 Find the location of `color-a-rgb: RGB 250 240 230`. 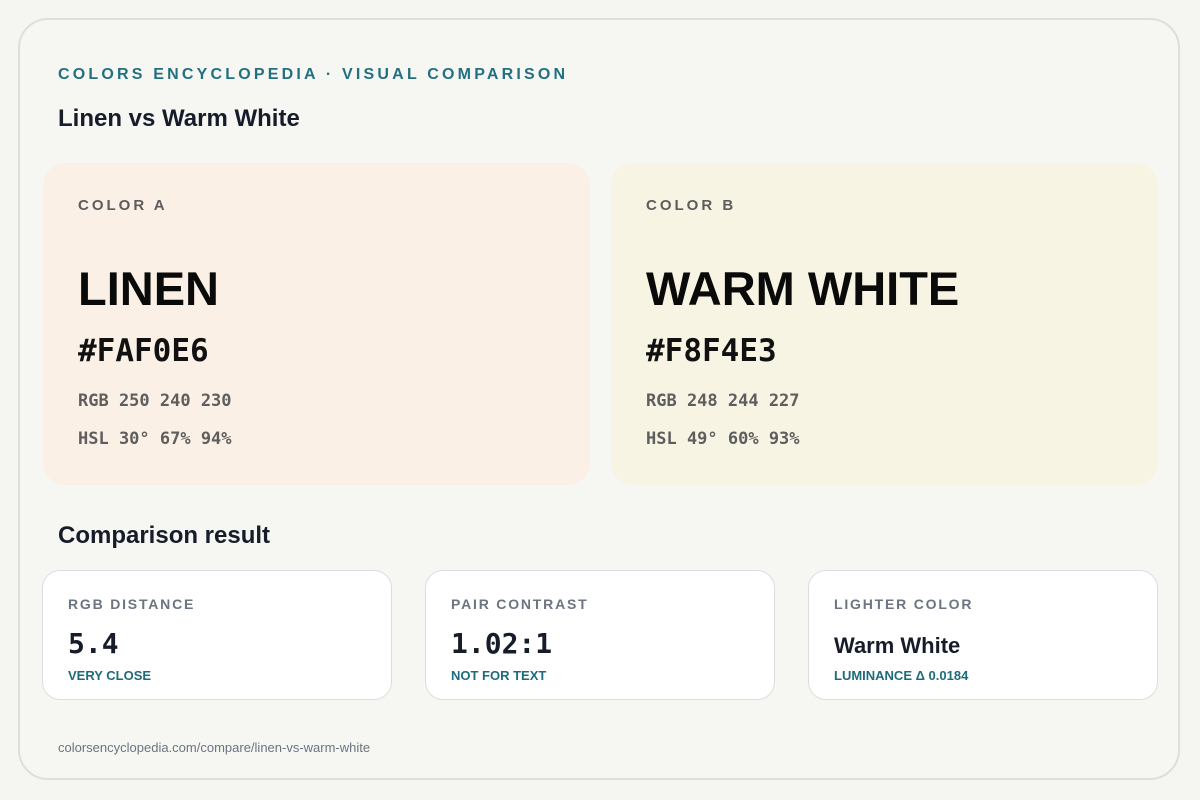

color-a-rgb: RGB 250 240 230 is located at coordinates (155, 401).